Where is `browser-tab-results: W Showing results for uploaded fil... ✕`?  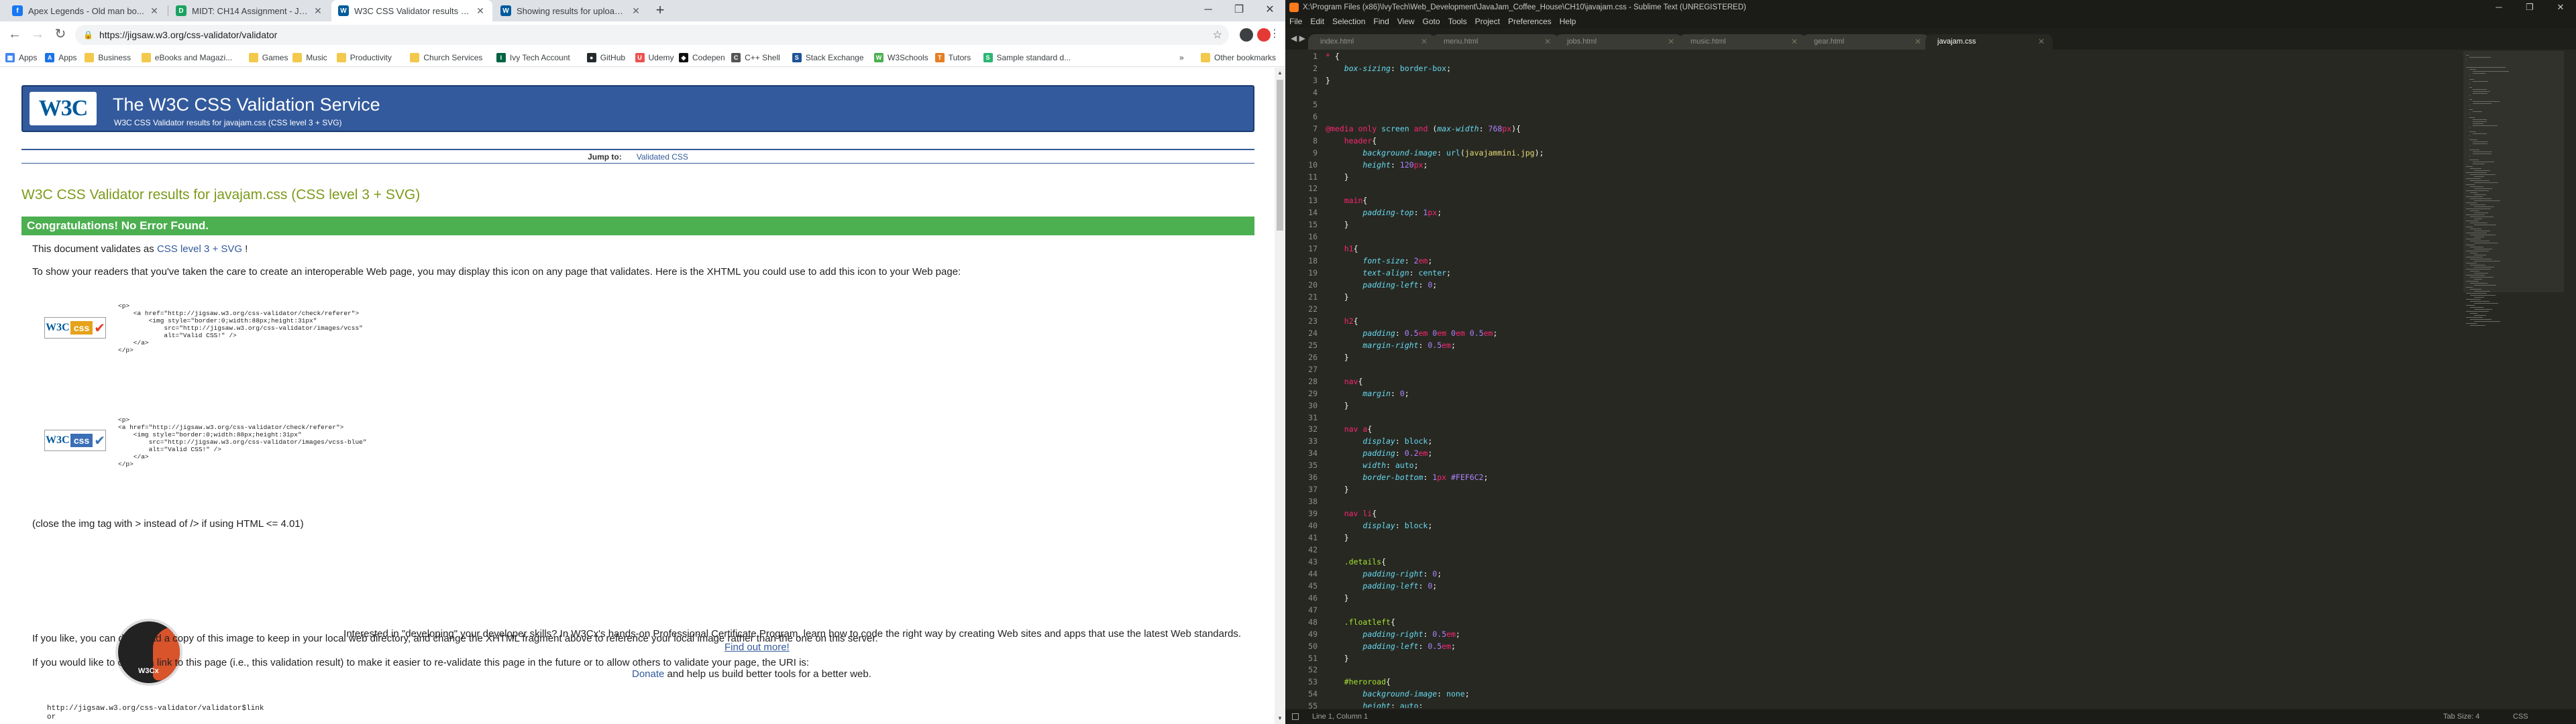 browser-tab-results: W Showing results for uploaded fil... ✕ is located at coordinates (571, 10).